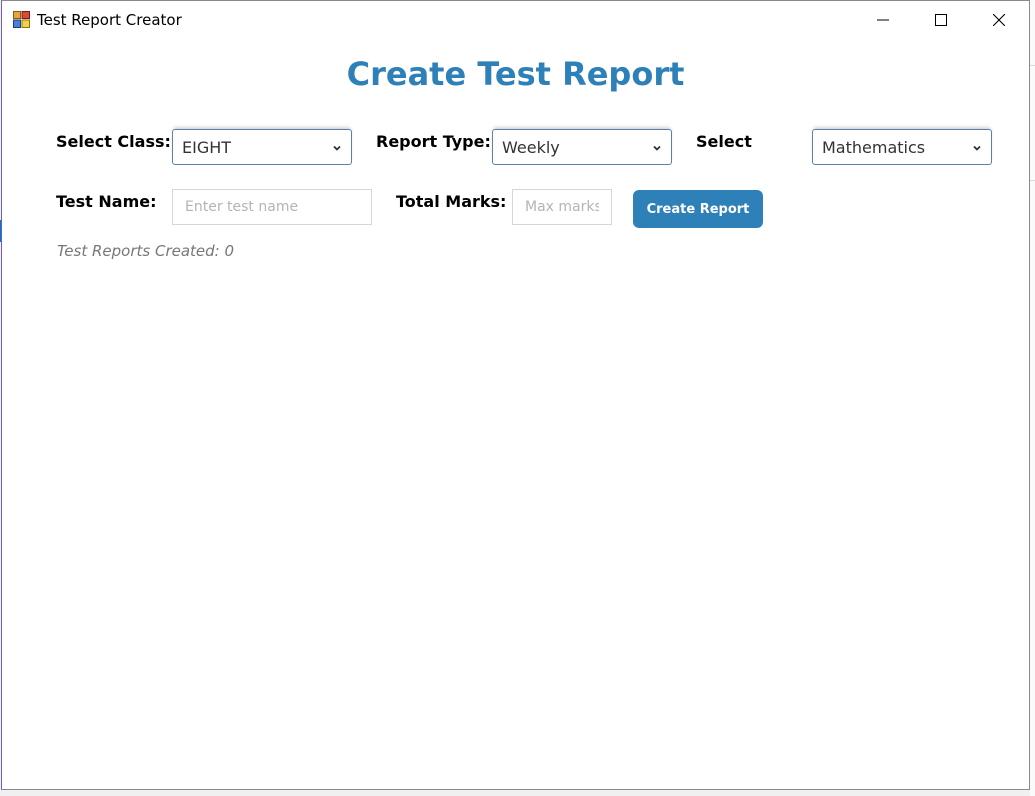  Describe the element at coordinates (262, 147) in the screenshot. I see `class-select: EIGHT` at that location.